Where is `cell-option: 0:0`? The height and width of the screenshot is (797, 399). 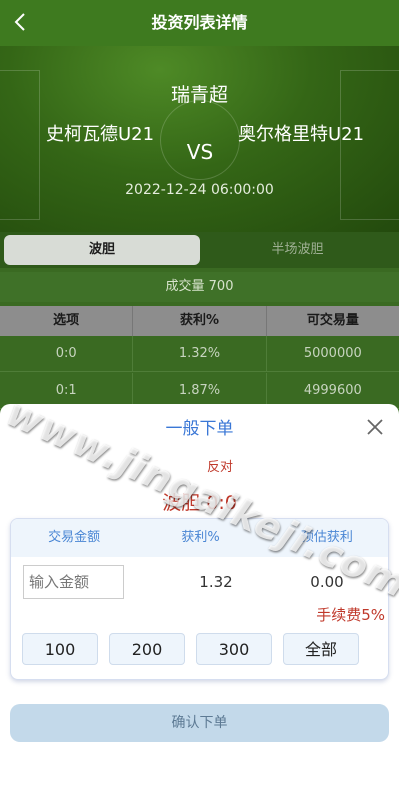 cell-option: 0:0 is located at coordinates (67, 353).